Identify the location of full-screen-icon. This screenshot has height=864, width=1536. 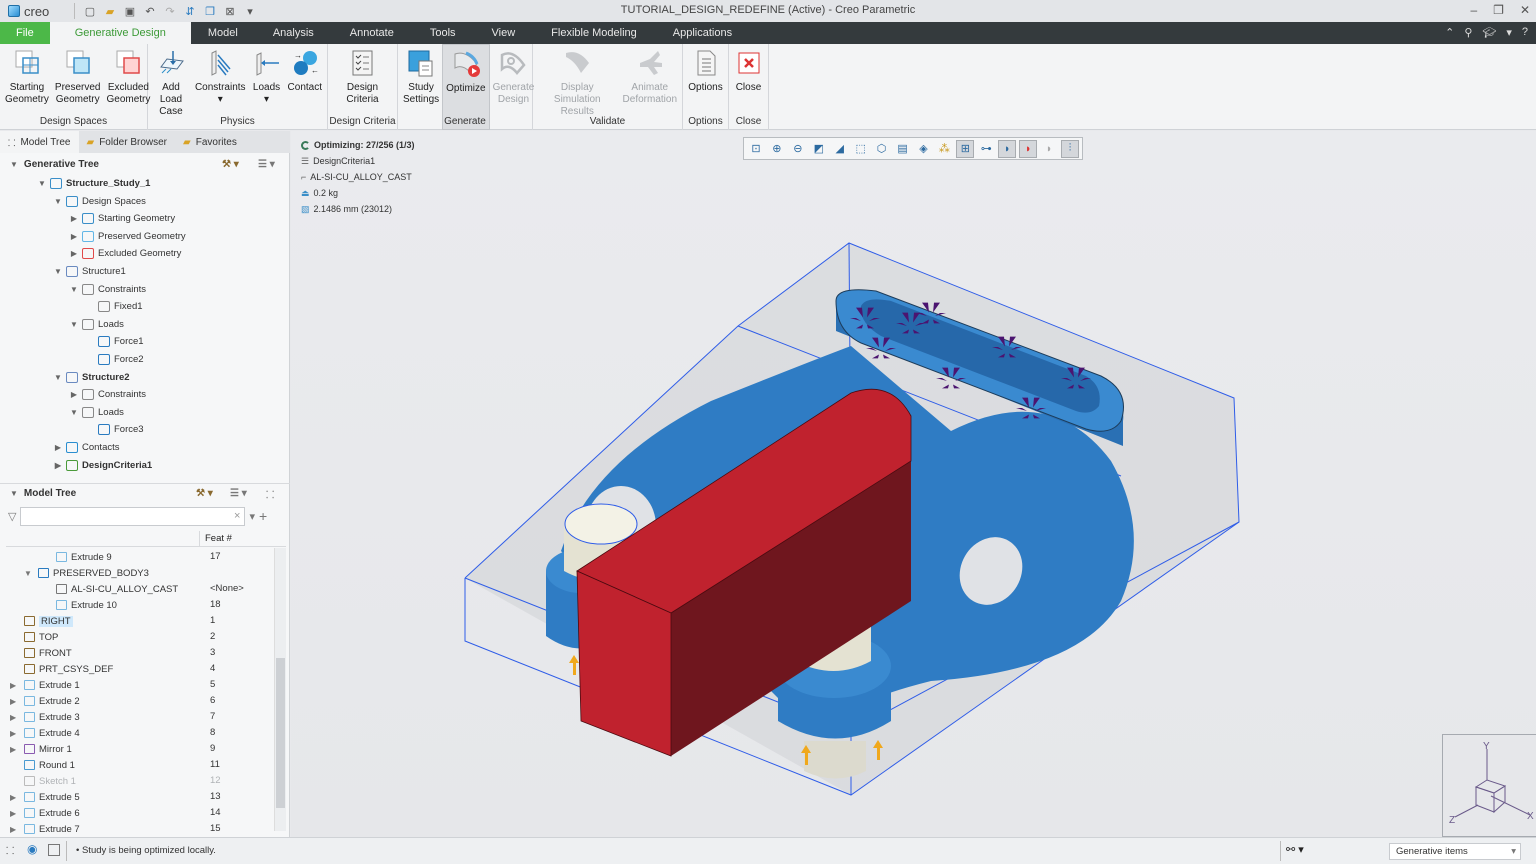
(54, 850).